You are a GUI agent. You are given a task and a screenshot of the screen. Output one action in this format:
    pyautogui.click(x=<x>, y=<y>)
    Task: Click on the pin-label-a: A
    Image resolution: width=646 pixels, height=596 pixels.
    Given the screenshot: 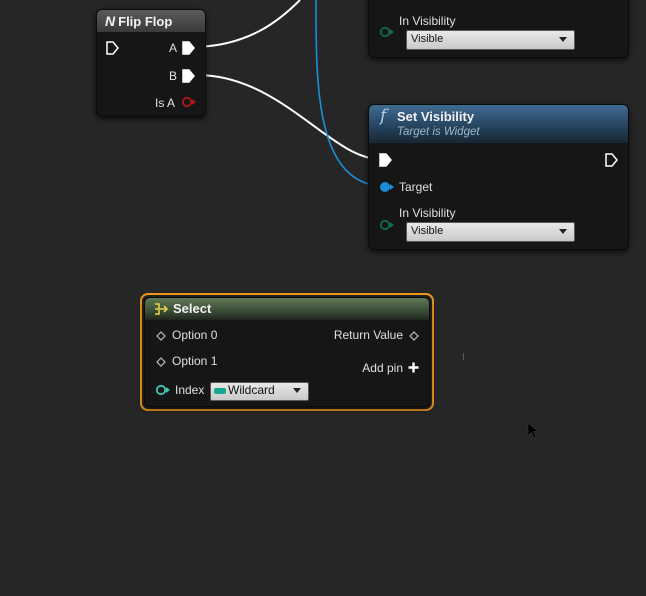 What is the action you would take?
    pyautogui.click(x=172, y=48)
    